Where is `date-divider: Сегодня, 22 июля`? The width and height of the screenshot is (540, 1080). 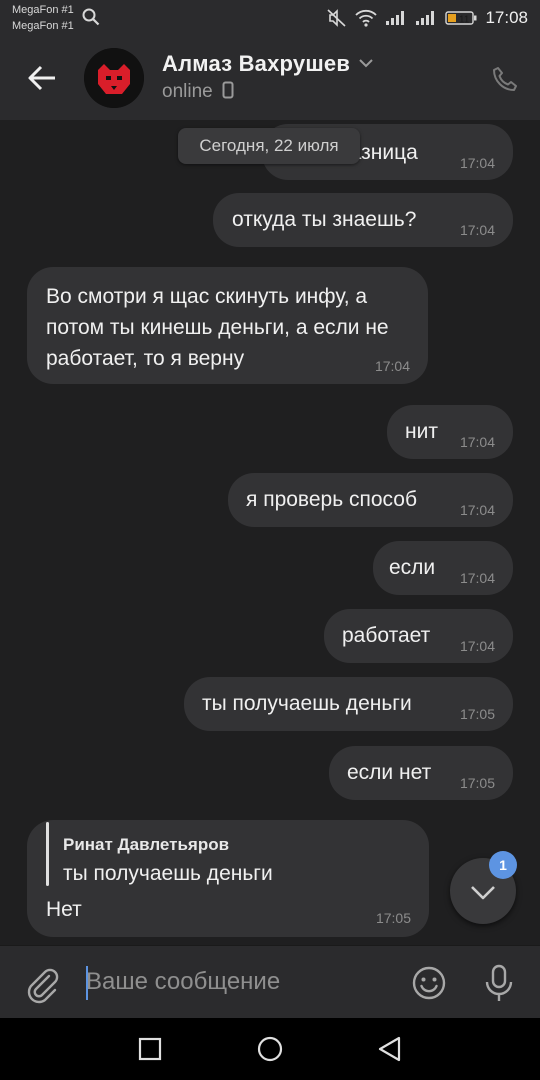 date-divider: Сегодня, 22 июля is located at coordinates (269, 146).